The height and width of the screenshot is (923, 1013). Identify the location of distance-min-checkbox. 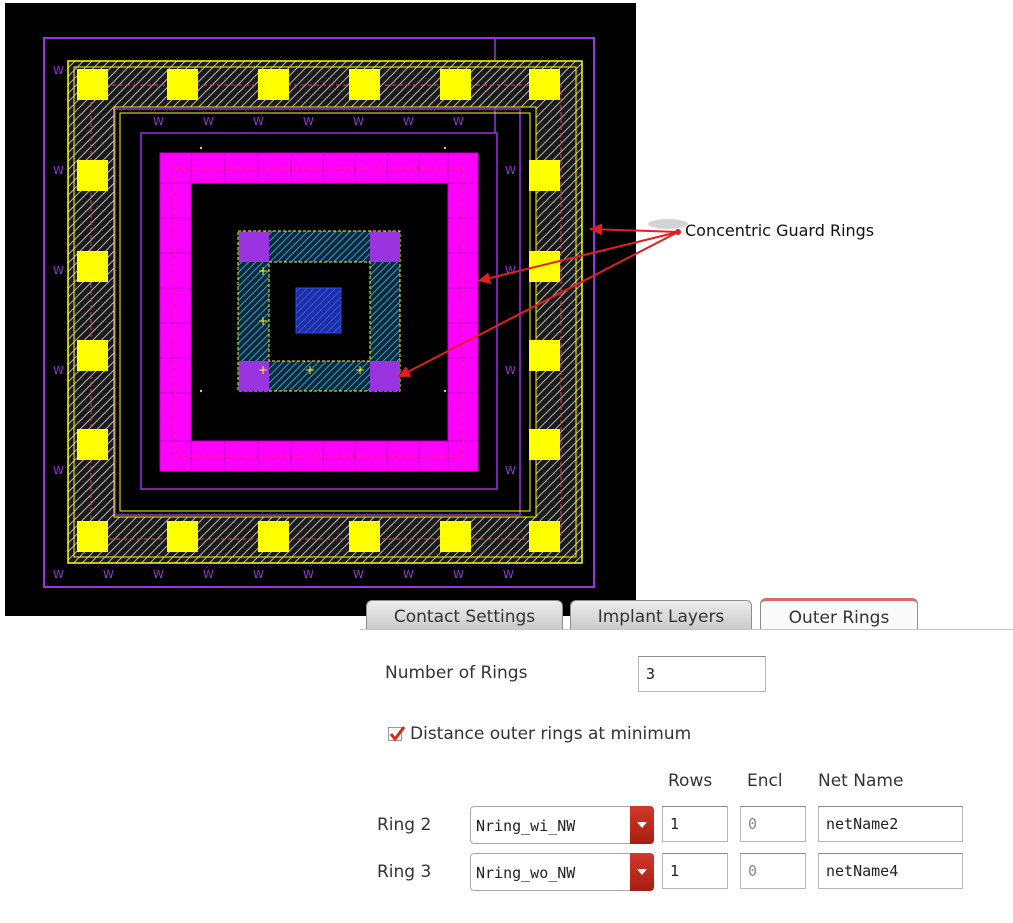
(397, 734).